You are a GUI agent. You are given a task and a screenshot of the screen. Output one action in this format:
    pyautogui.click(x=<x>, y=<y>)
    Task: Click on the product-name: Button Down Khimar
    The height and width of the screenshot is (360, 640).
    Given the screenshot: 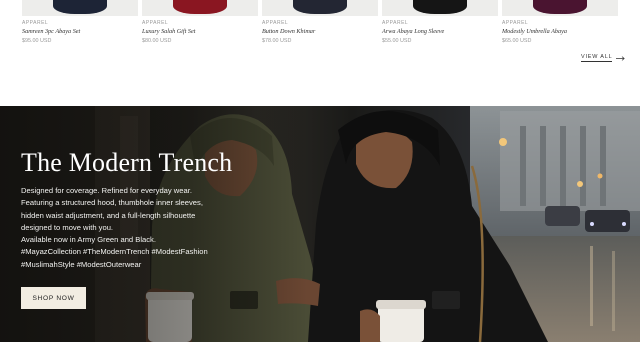 What is the action you would take?
    pyautogui.click(x=288, y=31)
    